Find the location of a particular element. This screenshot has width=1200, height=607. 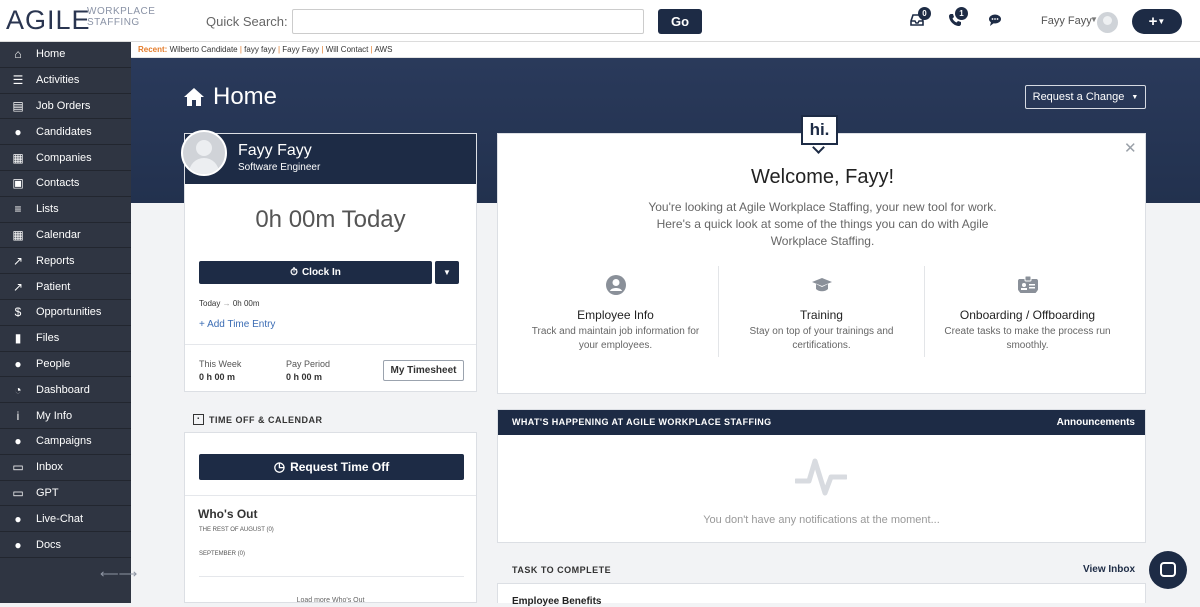

this-week-value: 0 h 00 m is located at coordinates (217, 377).